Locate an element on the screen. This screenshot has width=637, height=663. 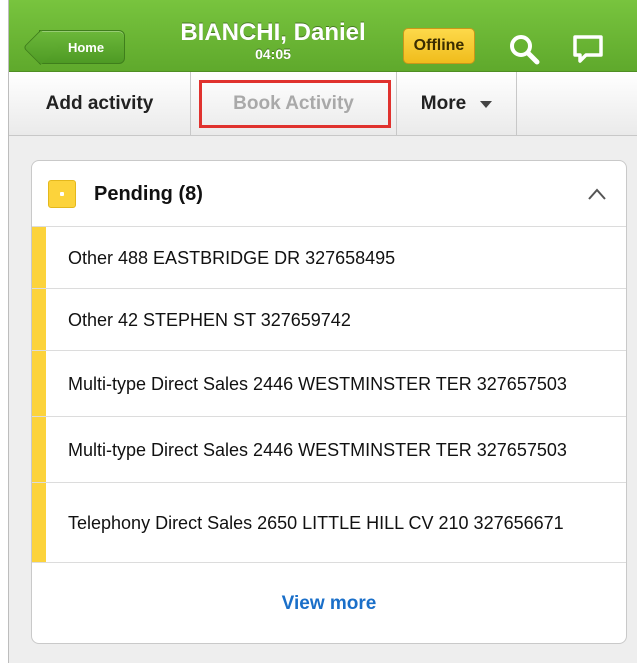
action-toolbar: Add activity Book Activity More is located at coordinates (323, 104).